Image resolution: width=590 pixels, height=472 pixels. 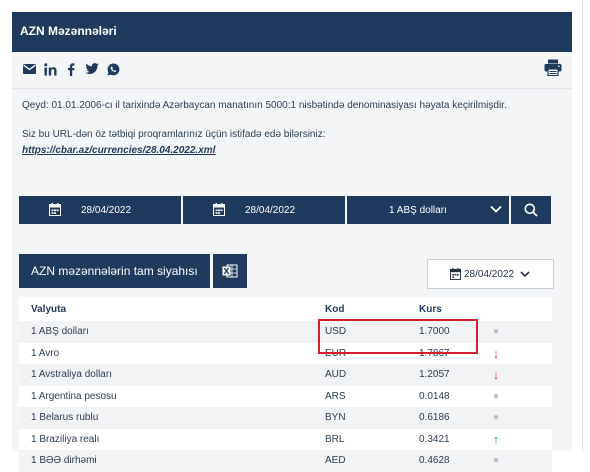 I want to click on currency-code: BYN, so click(x=371, y=418).